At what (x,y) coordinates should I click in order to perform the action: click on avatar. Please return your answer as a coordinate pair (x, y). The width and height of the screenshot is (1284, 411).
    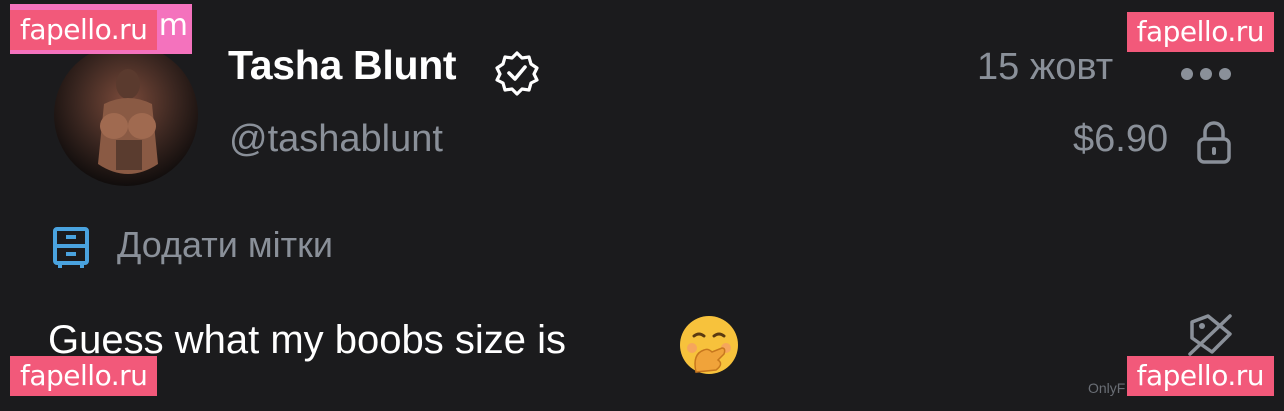
    Looking at the image, I should click on (126, 115).